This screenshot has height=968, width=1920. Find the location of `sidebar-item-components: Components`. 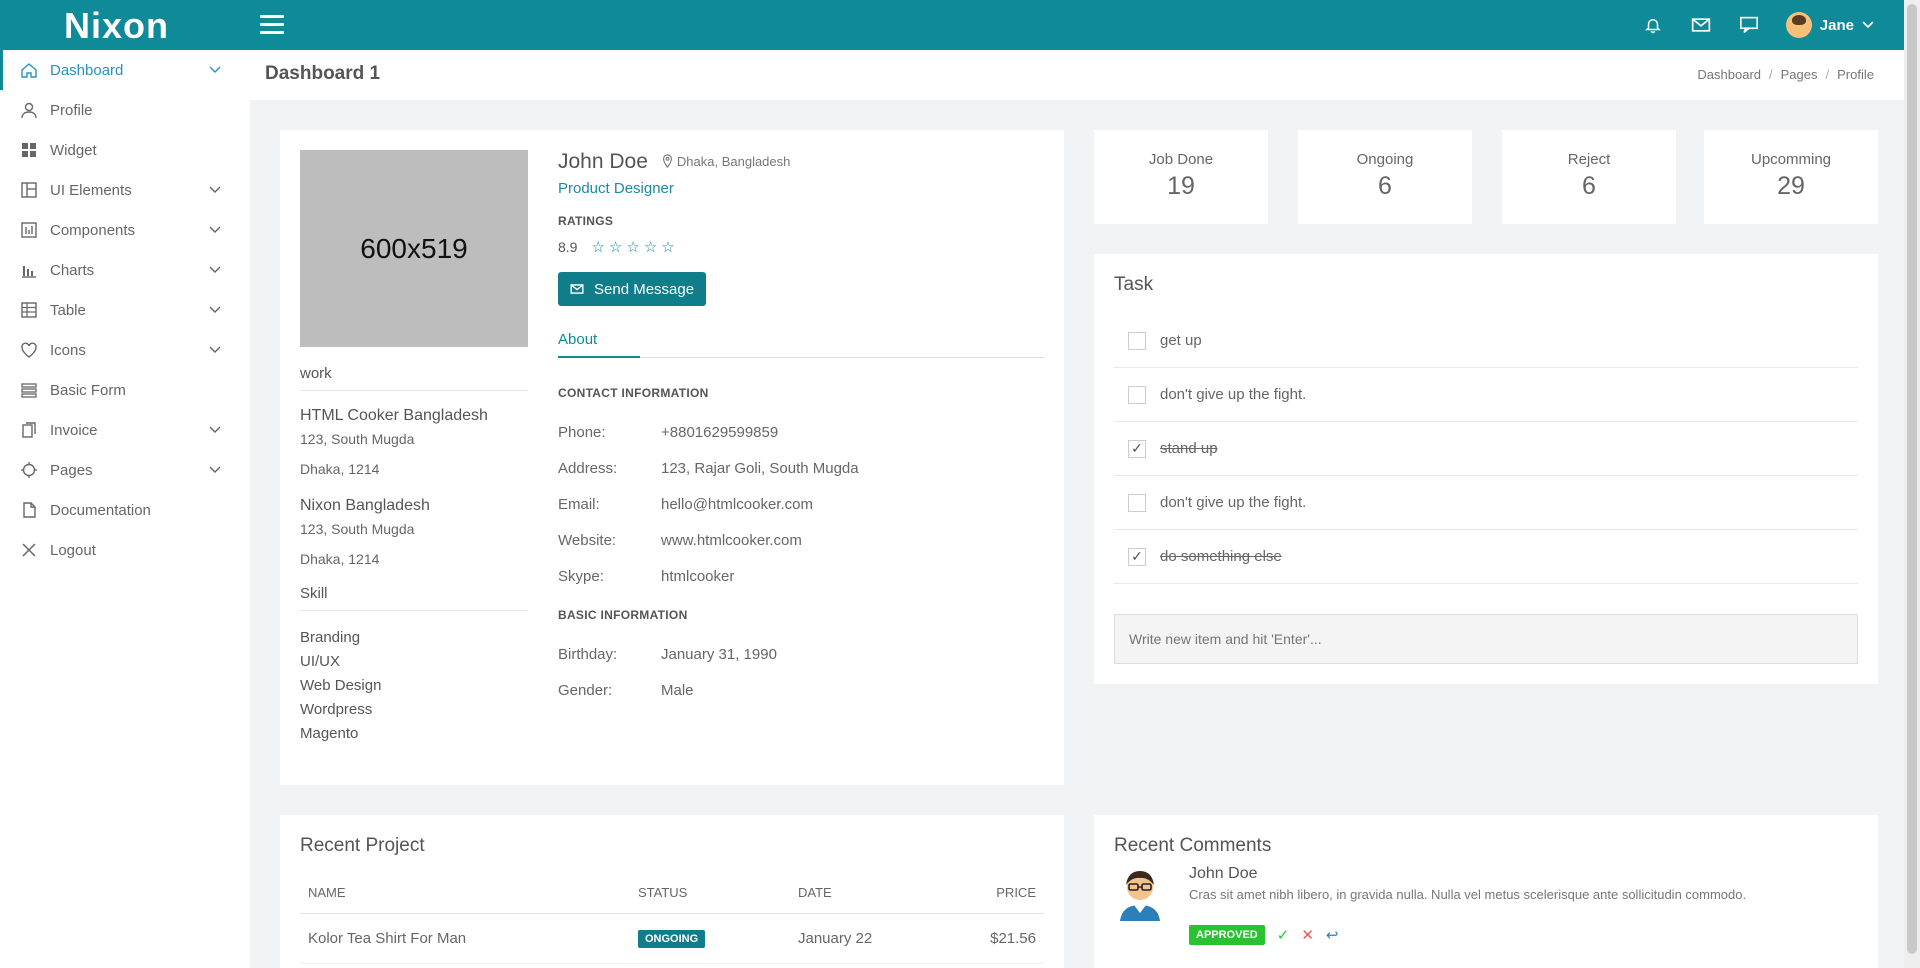

sidebar-item-components: Components is located at coordinates (125, 230).